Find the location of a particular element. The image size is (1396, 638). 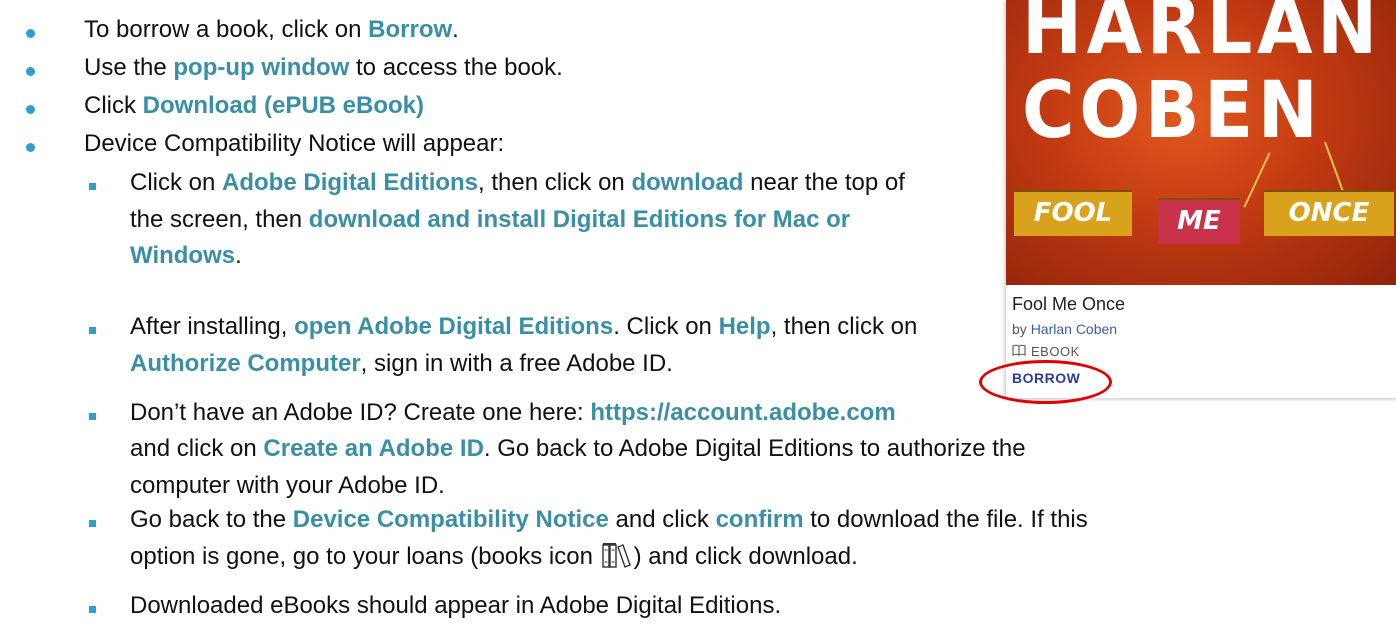

instruction-download: Click Download (ePUB eBook) is located at coordinates (254, 106).